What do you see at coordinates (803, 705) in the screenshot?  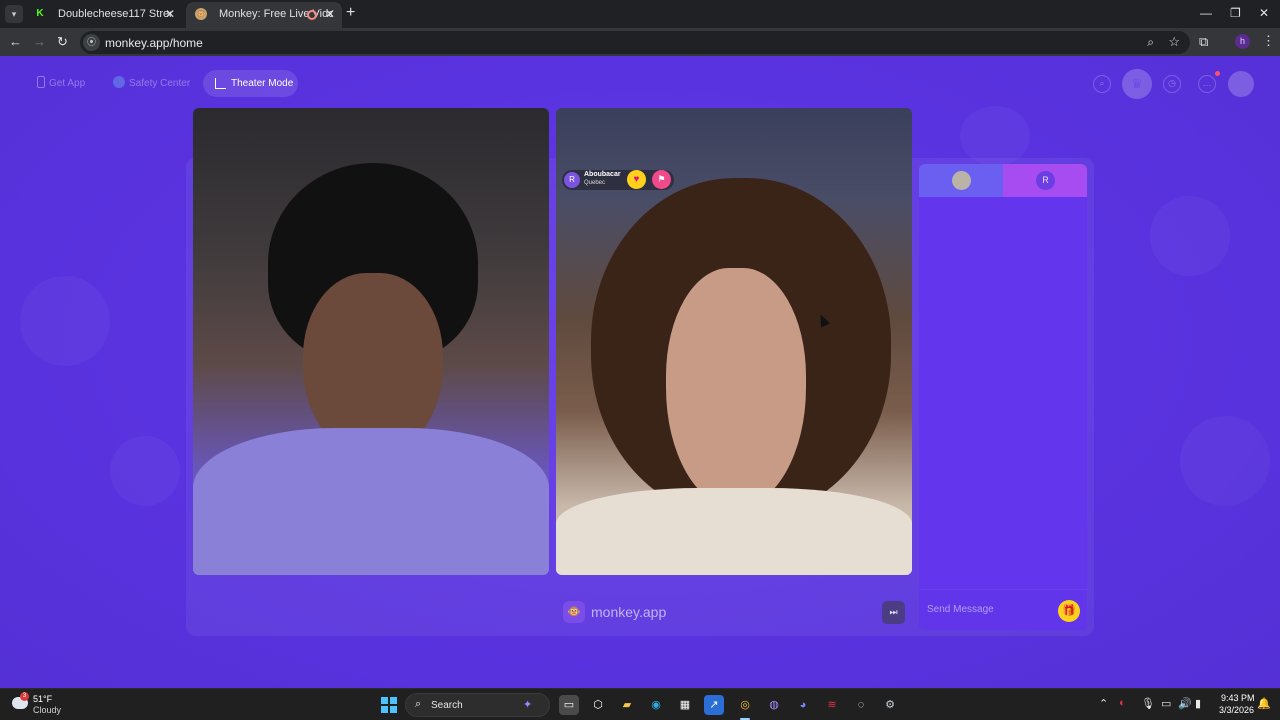 I see `discord-icon: ◕` at bounding box center [803, 705].